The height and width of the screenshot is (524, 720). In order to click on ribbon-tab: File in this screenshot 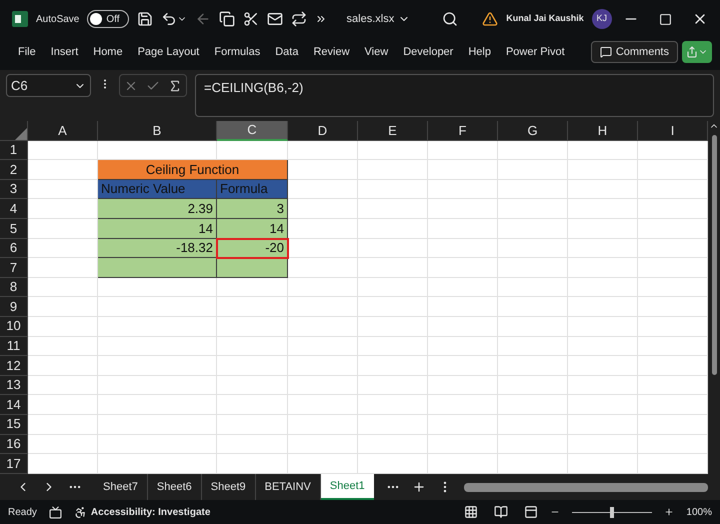, I will do `click(27, 52)`.